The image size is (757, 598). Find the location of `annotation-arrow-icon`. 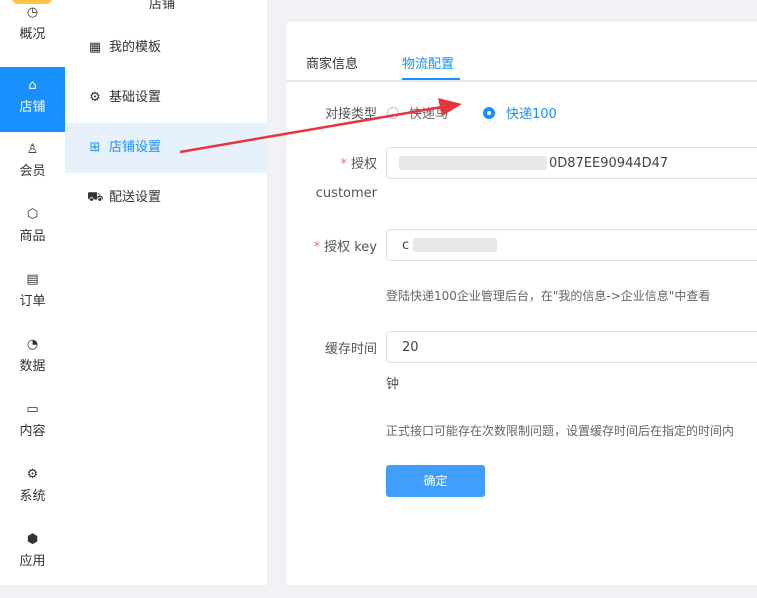

annotation-arrow-icon is located at coordinates (320, 126).